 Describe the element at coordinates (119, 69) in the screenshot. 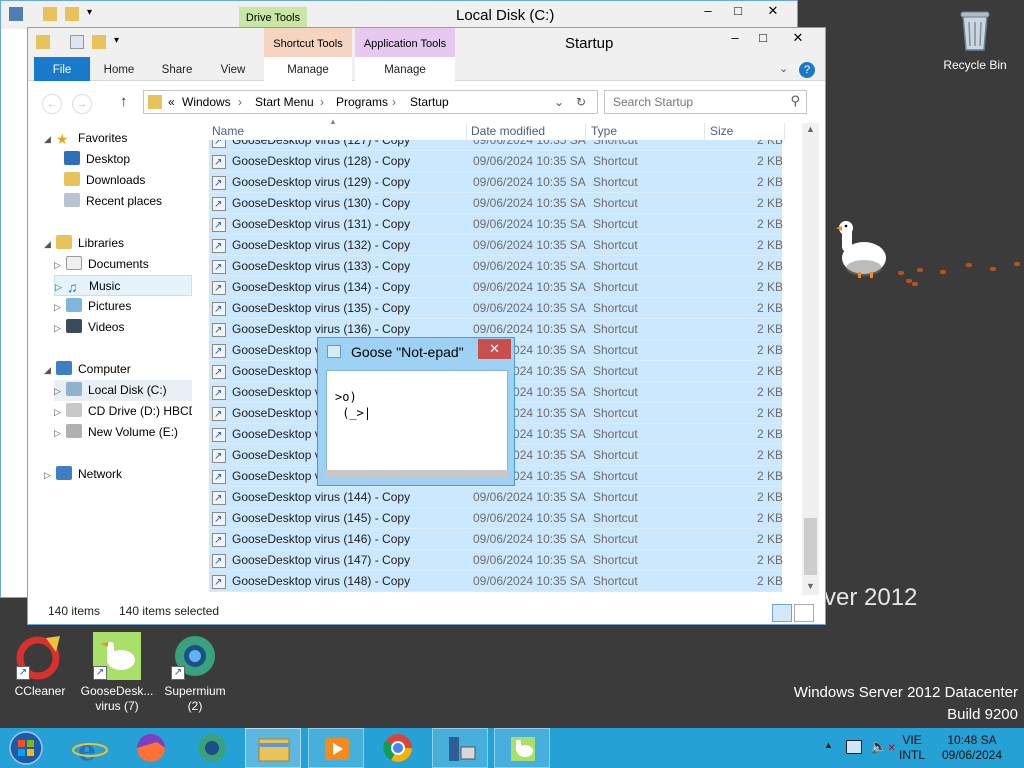

I see `tab-home: Home` at that location.